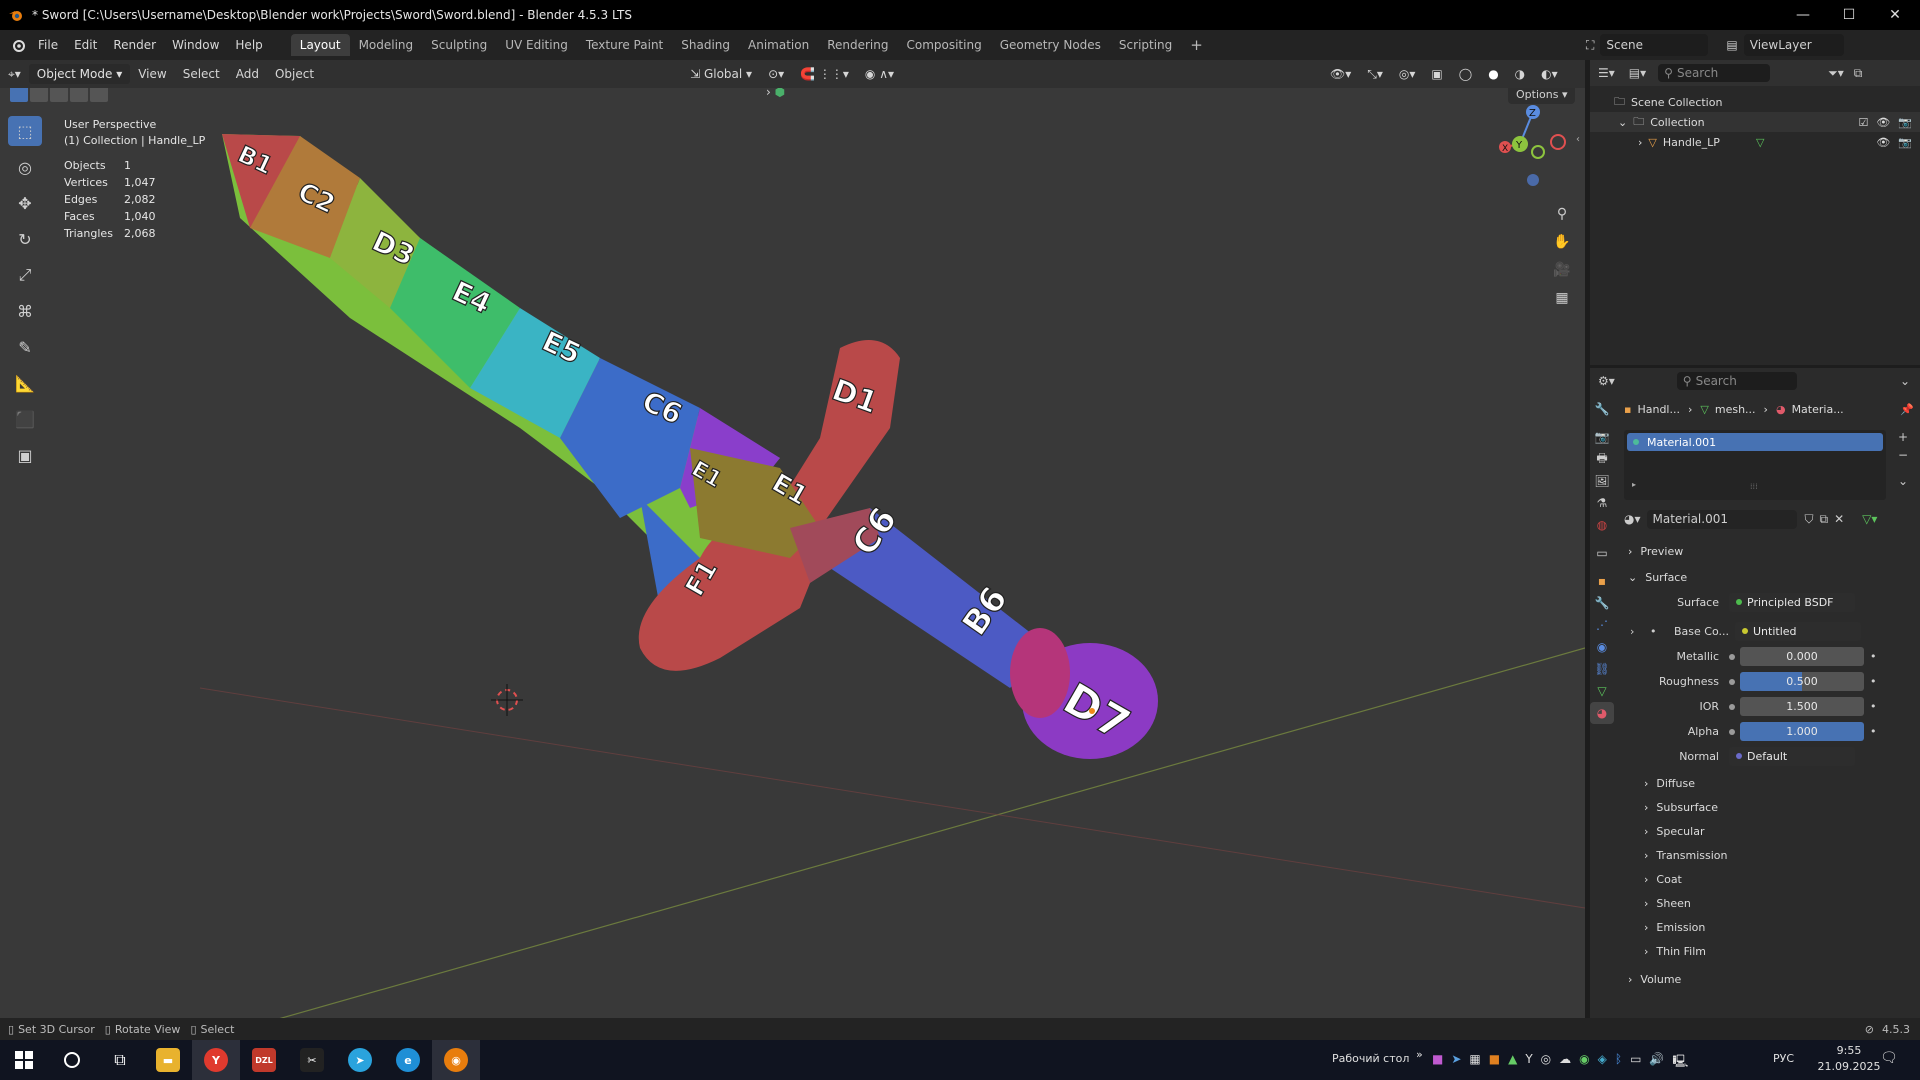  I want to click on perspective-toggle-icon: ▦, so click(1562, 298).